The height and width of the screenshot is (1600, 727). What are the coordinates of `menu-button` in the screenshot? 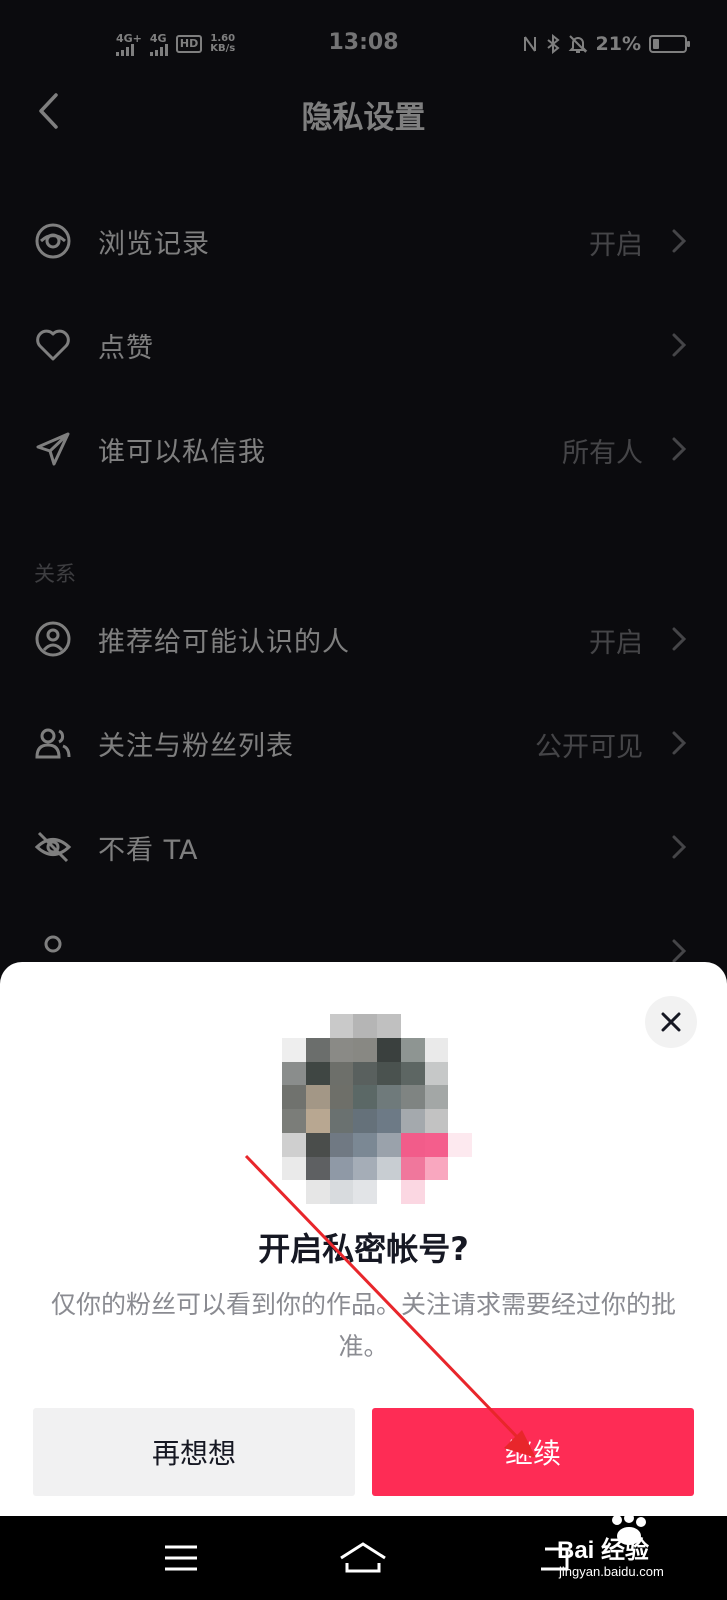 It's located at (181, 1558).